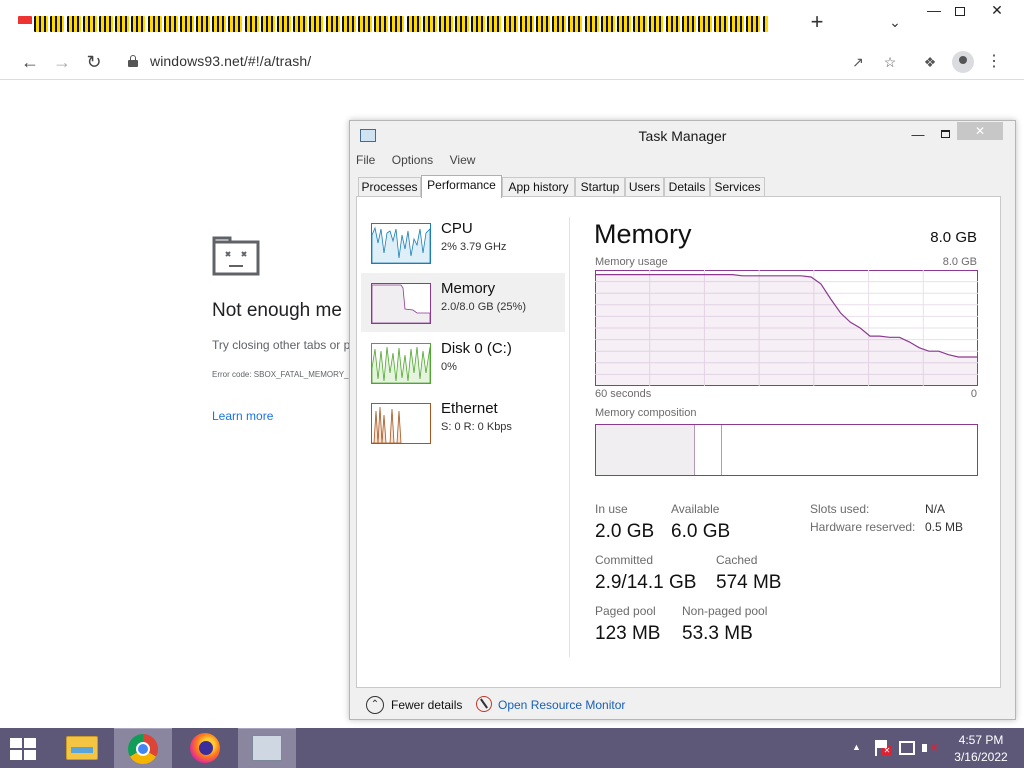 The image size is (1024, 768). What do you see at coordinates (737, 187) in the screenshot?
I see `tab-services: Services` at bounding box center [737, 187].